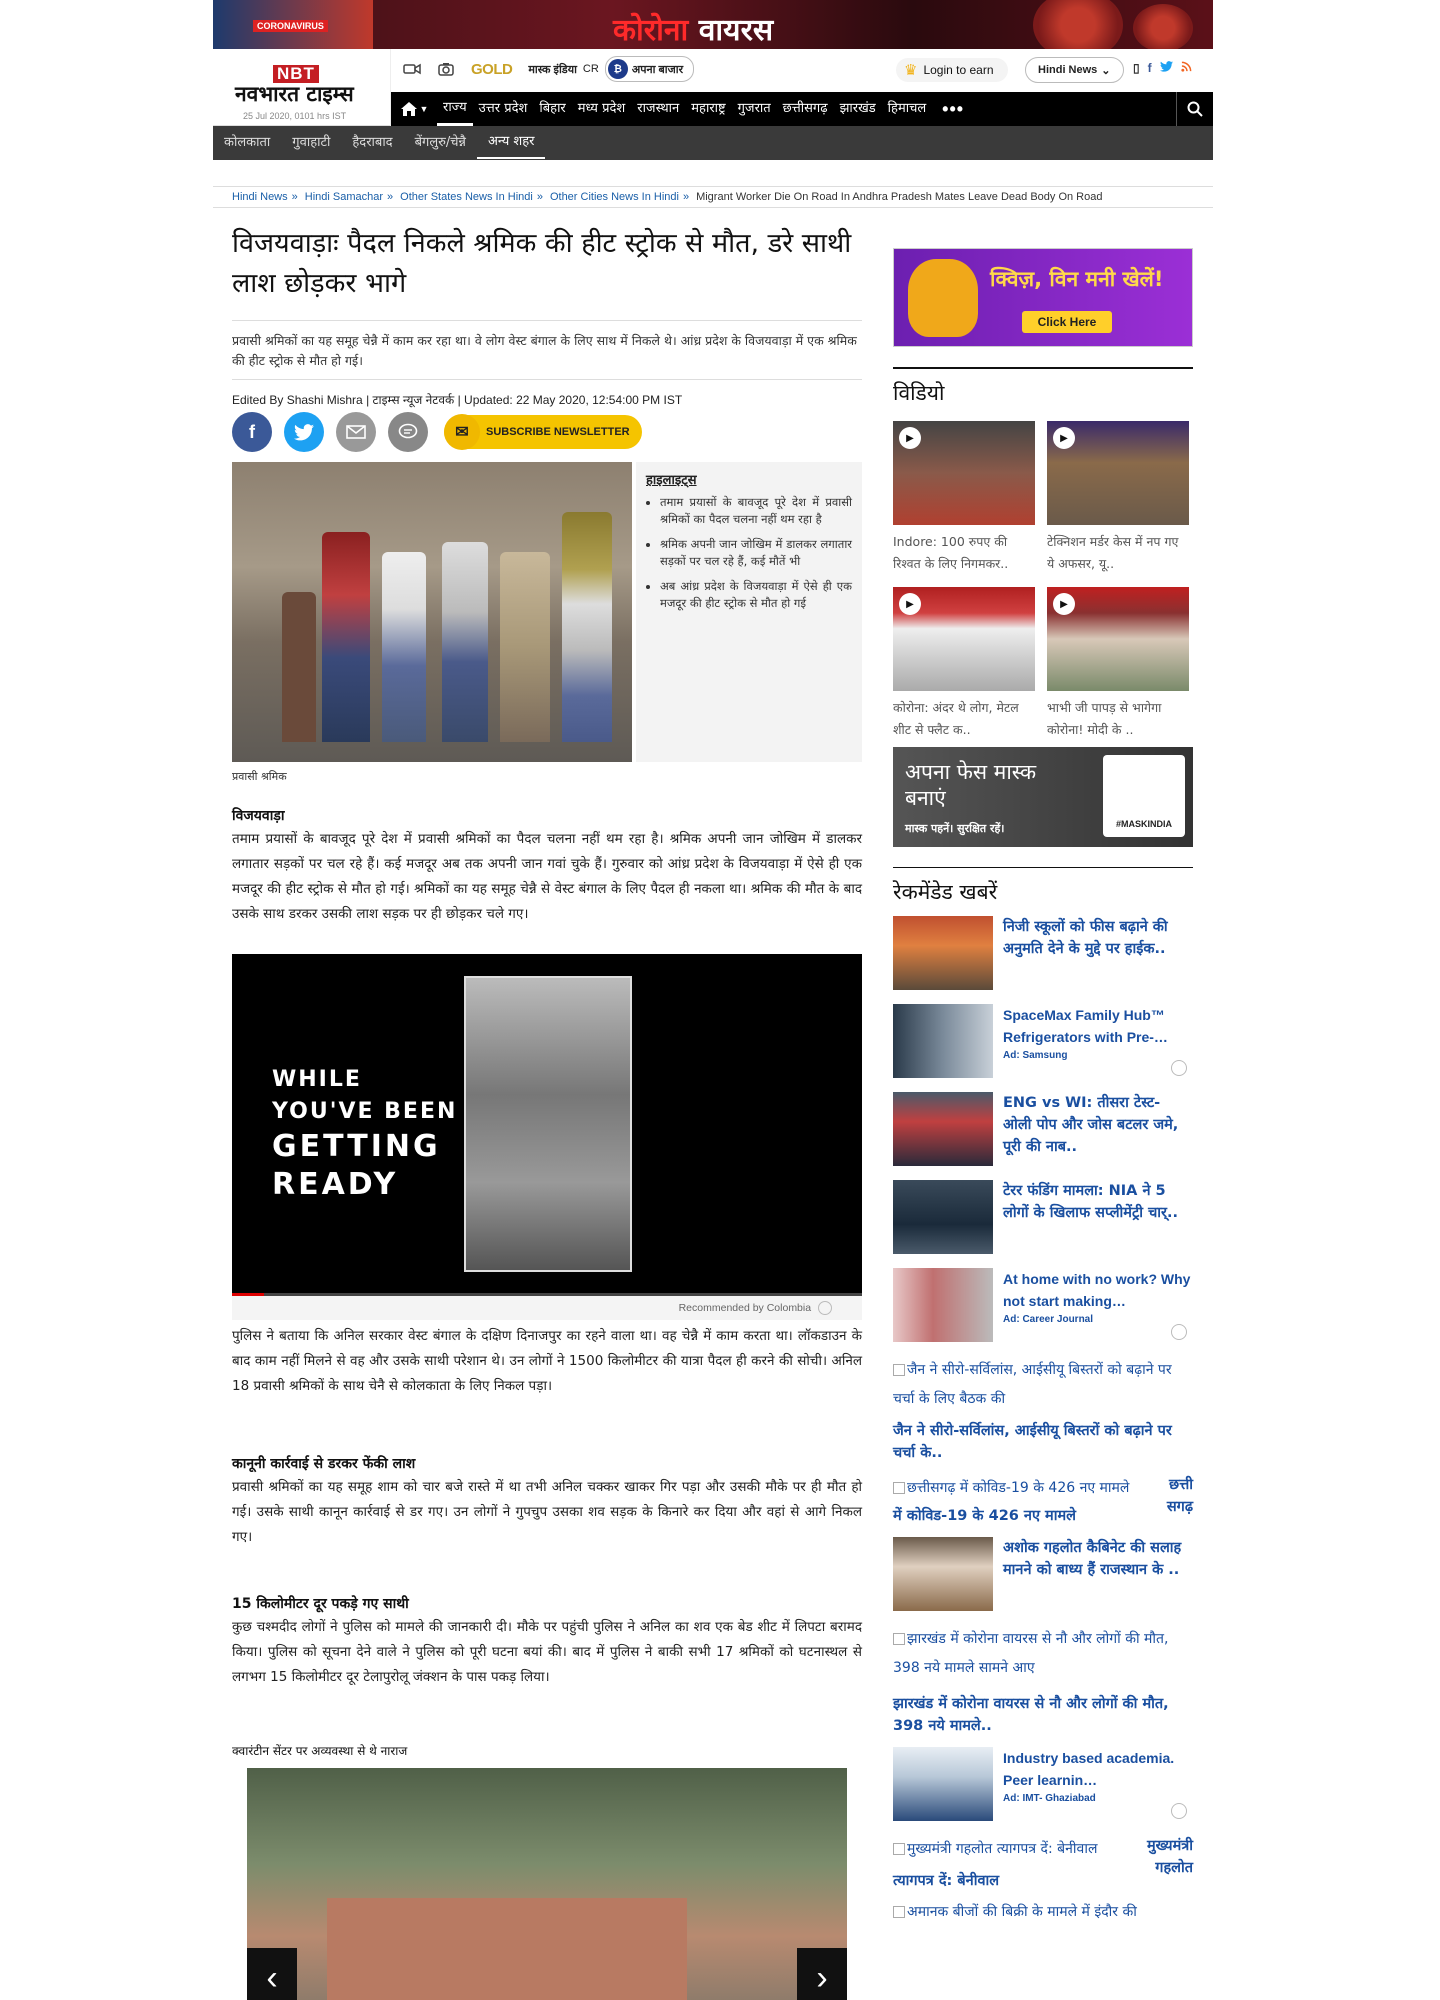 This screenshot has height=2000, width=1440. What do you see at coordinates (462, 432) in the screenshot?
I see `envelope-icon: ✉` at bounding box center [462, 432].